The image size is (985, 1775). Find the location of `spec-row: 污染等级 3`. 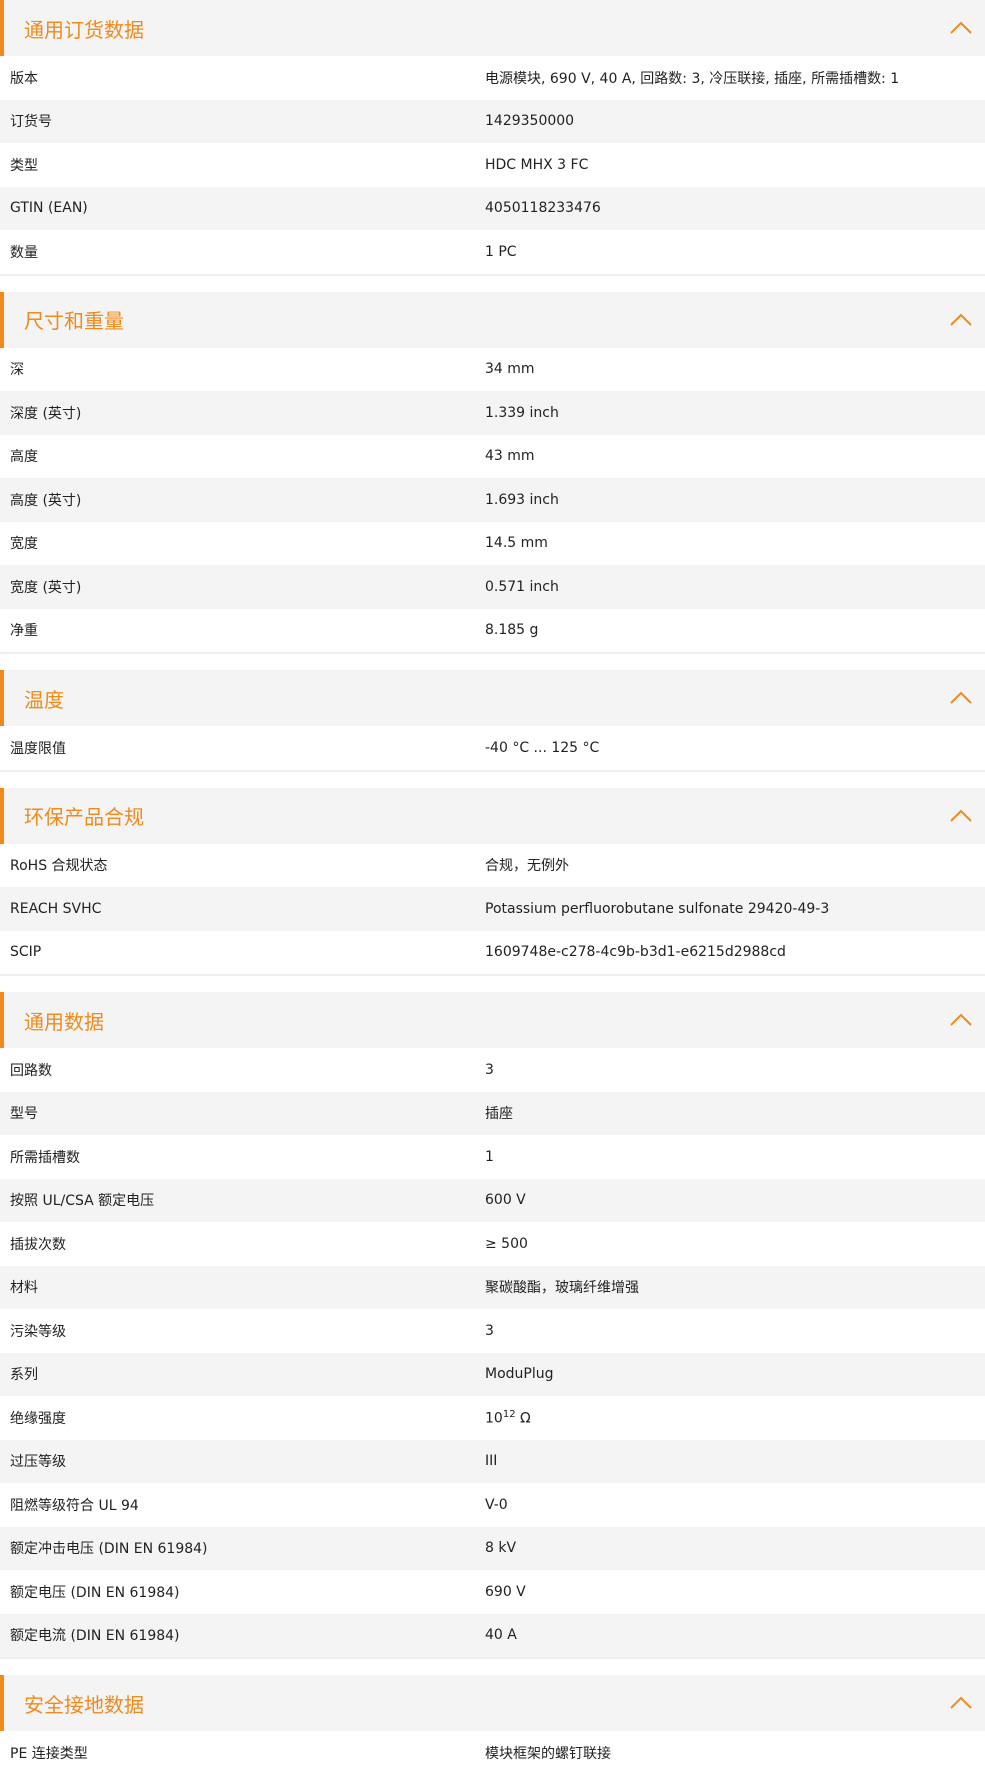

spec-row: 污染等级 3 is located at coordinates (492, 1331).